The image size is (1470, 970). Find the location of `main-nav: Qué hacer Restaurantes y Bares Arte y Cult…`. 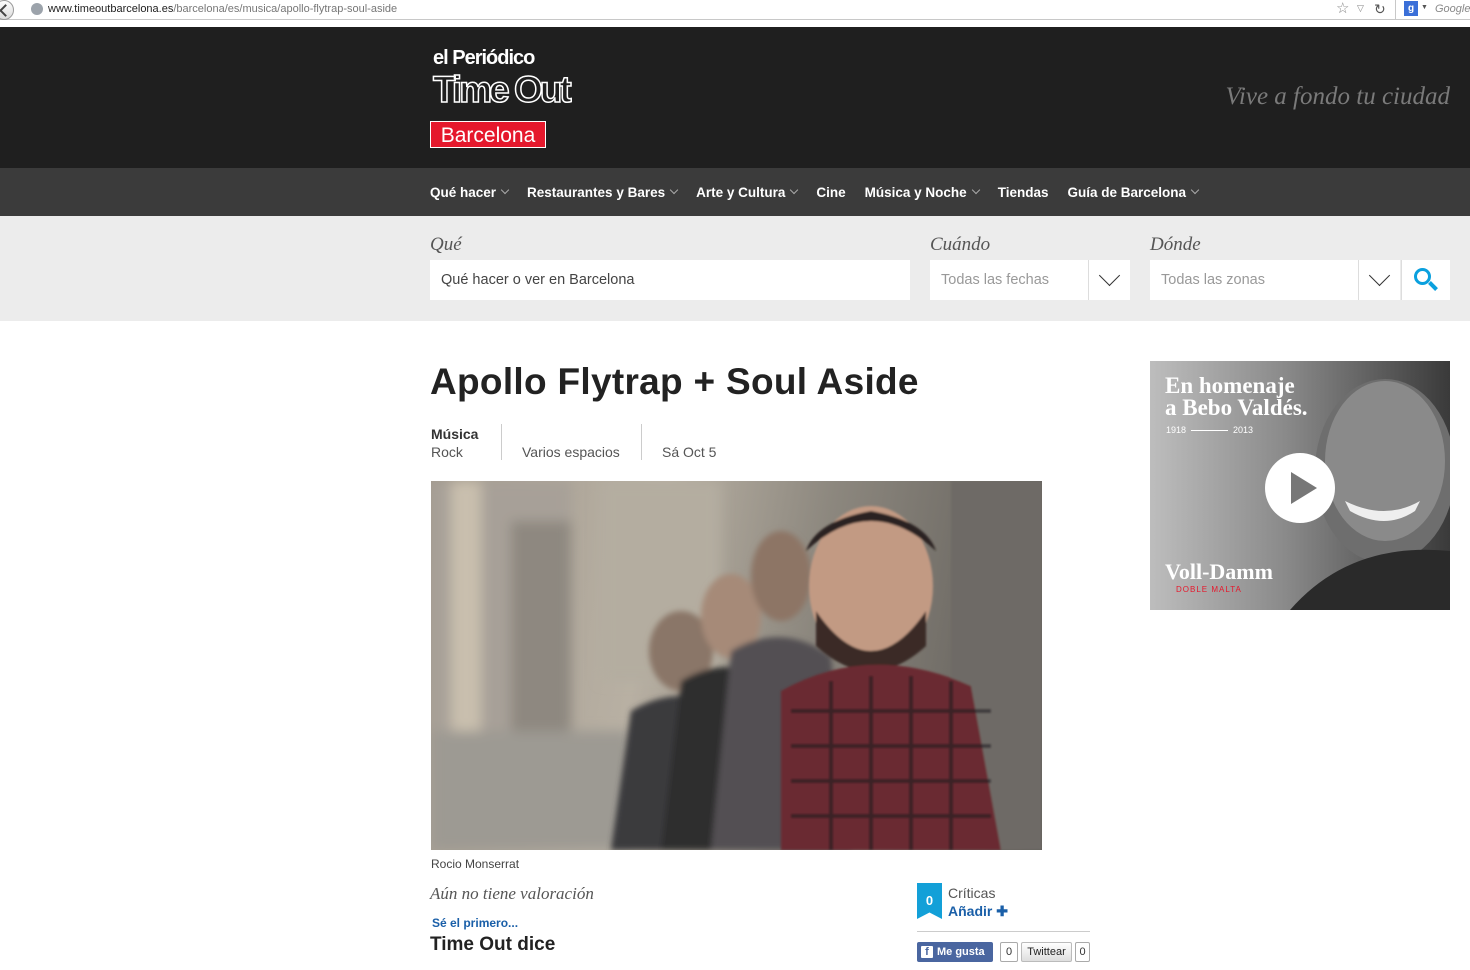

main-nav: Qué hacer Restaurantes y Bares Arte y Cult… is located at coordinates (735, 192).